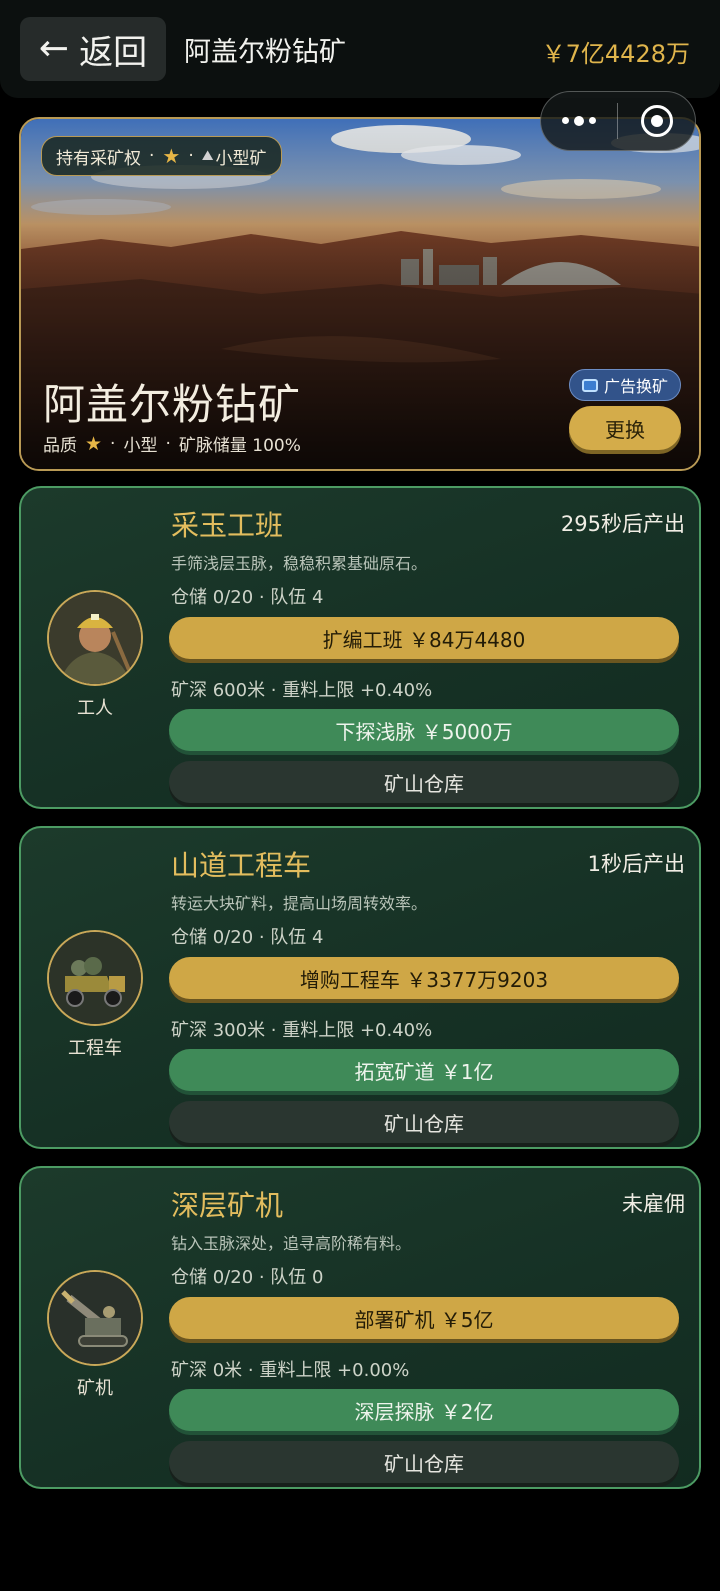 The width and height of the screenshot is (720, 1591). Describe the element at coordinates (424, 1410) in the screenshot. I see `dig-deeper-button: 深层探脉 ￥2亿` at that location.